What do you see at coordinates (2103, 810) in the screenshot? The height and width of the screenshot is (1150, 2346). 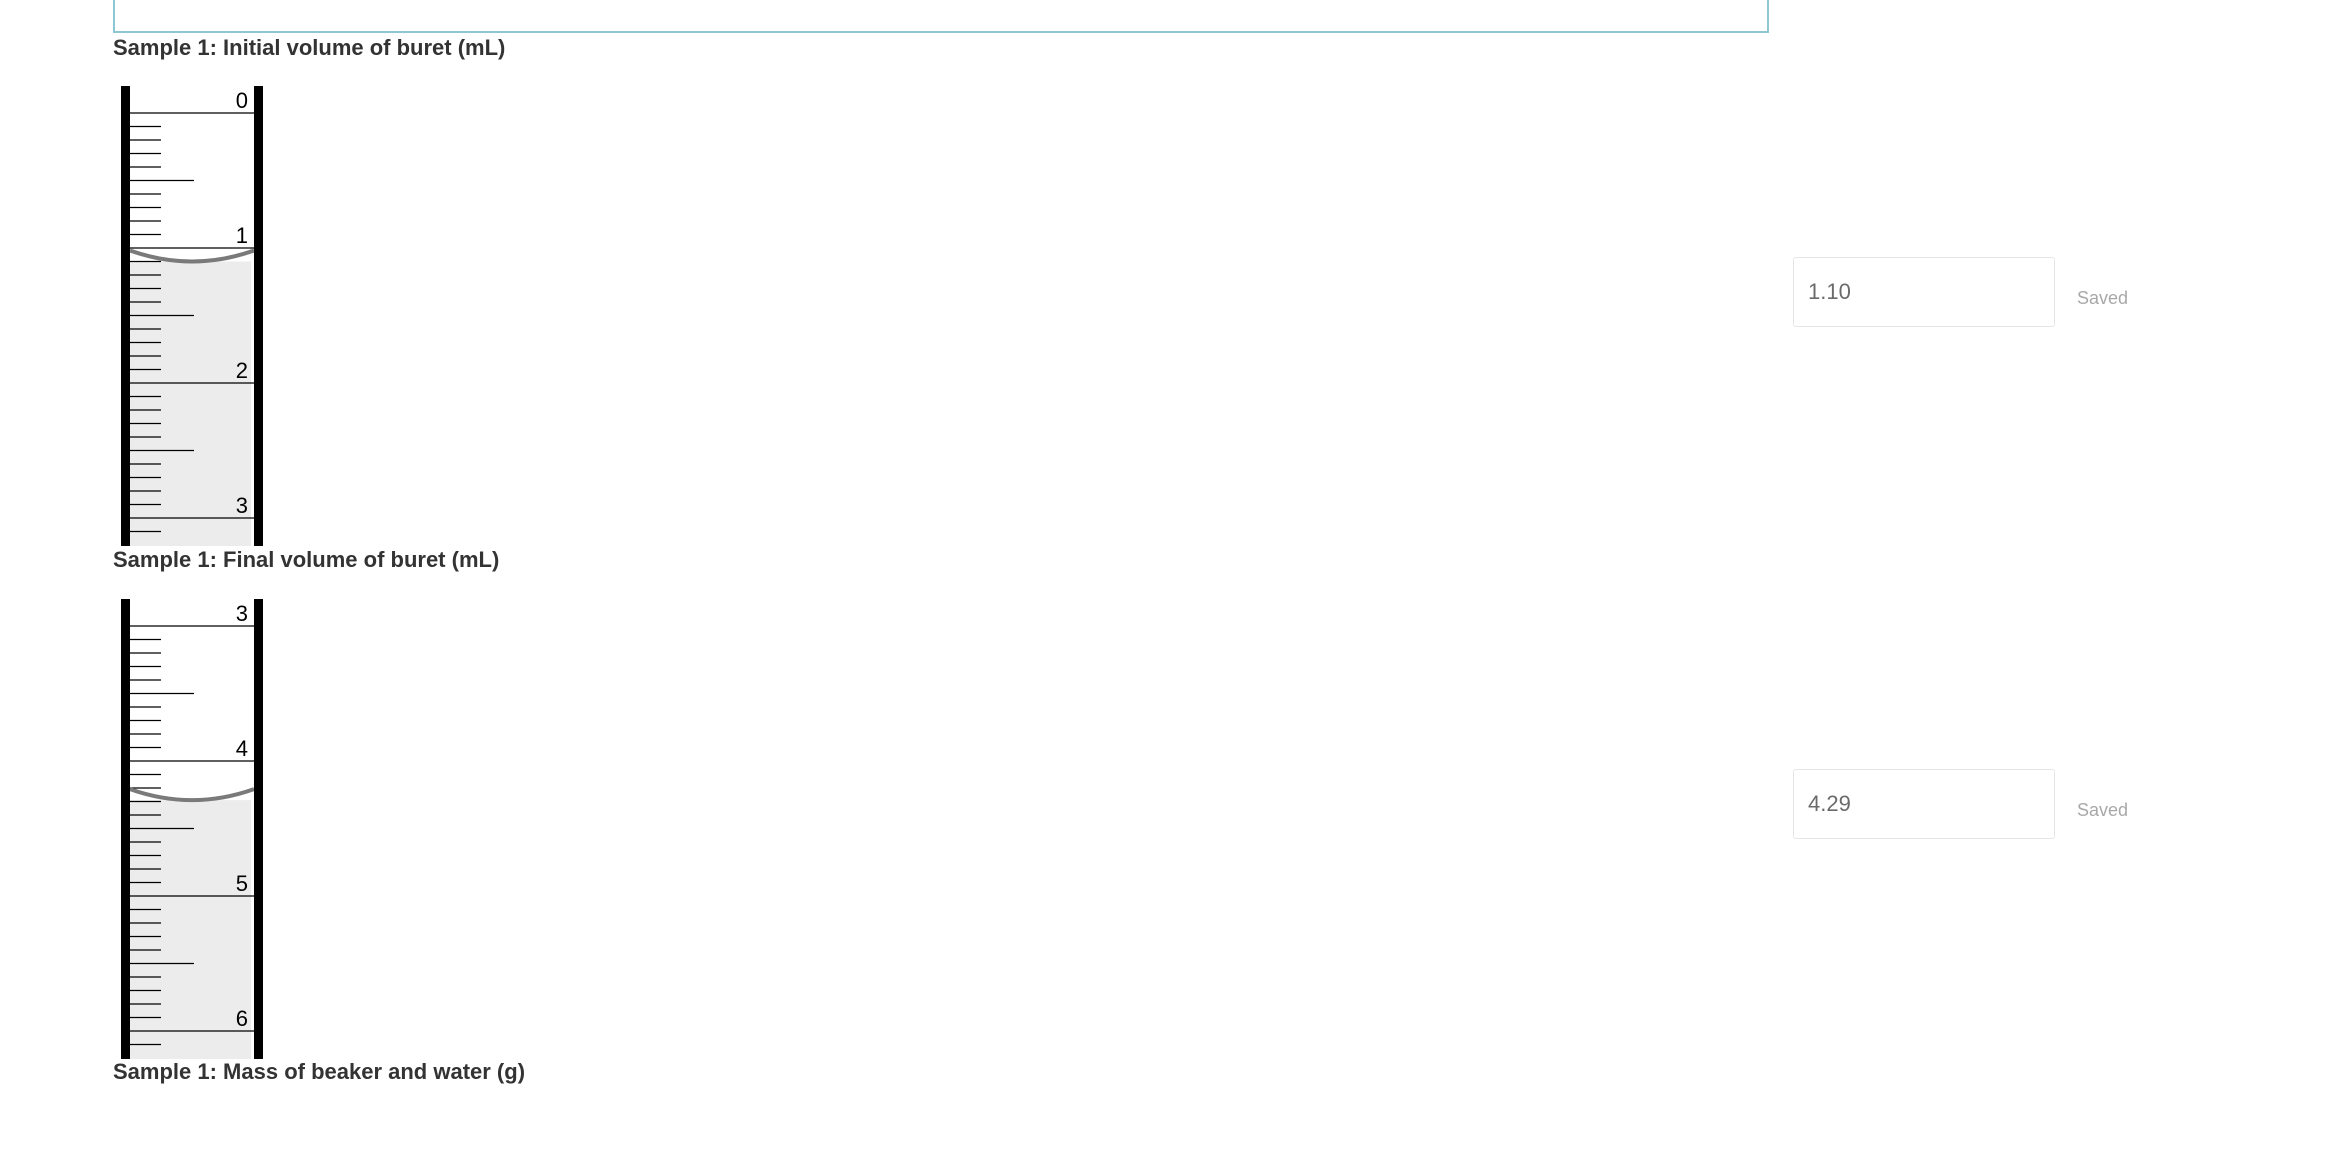 I see `final-volume-saved-status: Saved` at bounding box center [2103, 810].